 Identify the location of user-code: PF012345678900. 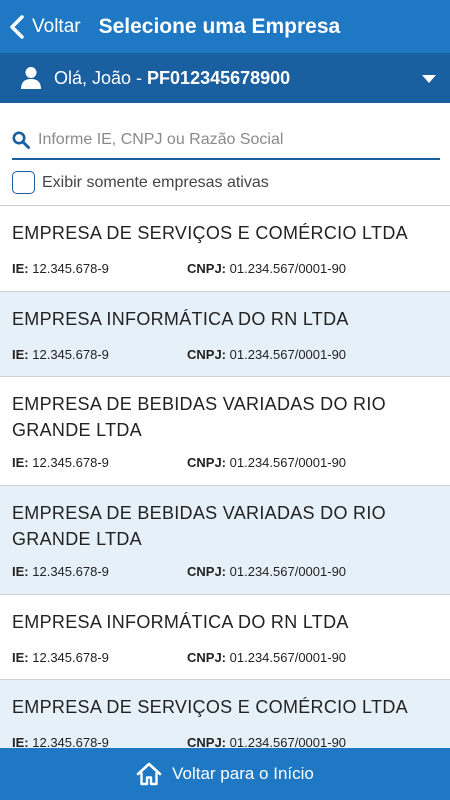
(219, 77).